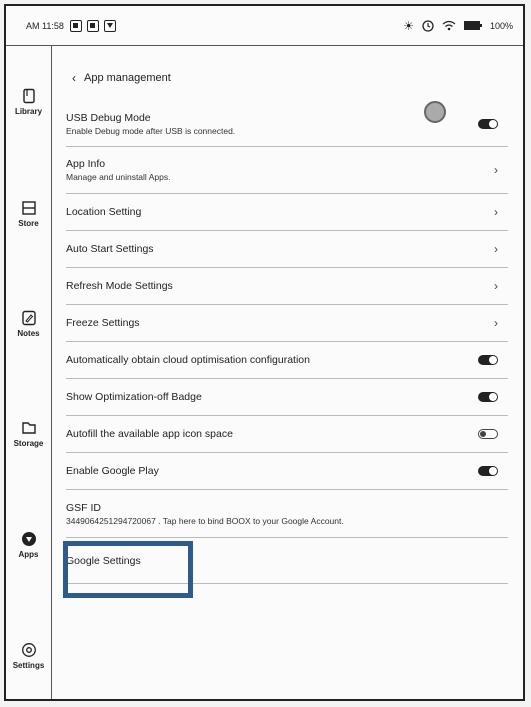 The height and width of the screenshot is (707, 531). Describe the element at coordinates (110, 249) in the screenshot. I see `setting-title: Auto Start Settings` at that location.